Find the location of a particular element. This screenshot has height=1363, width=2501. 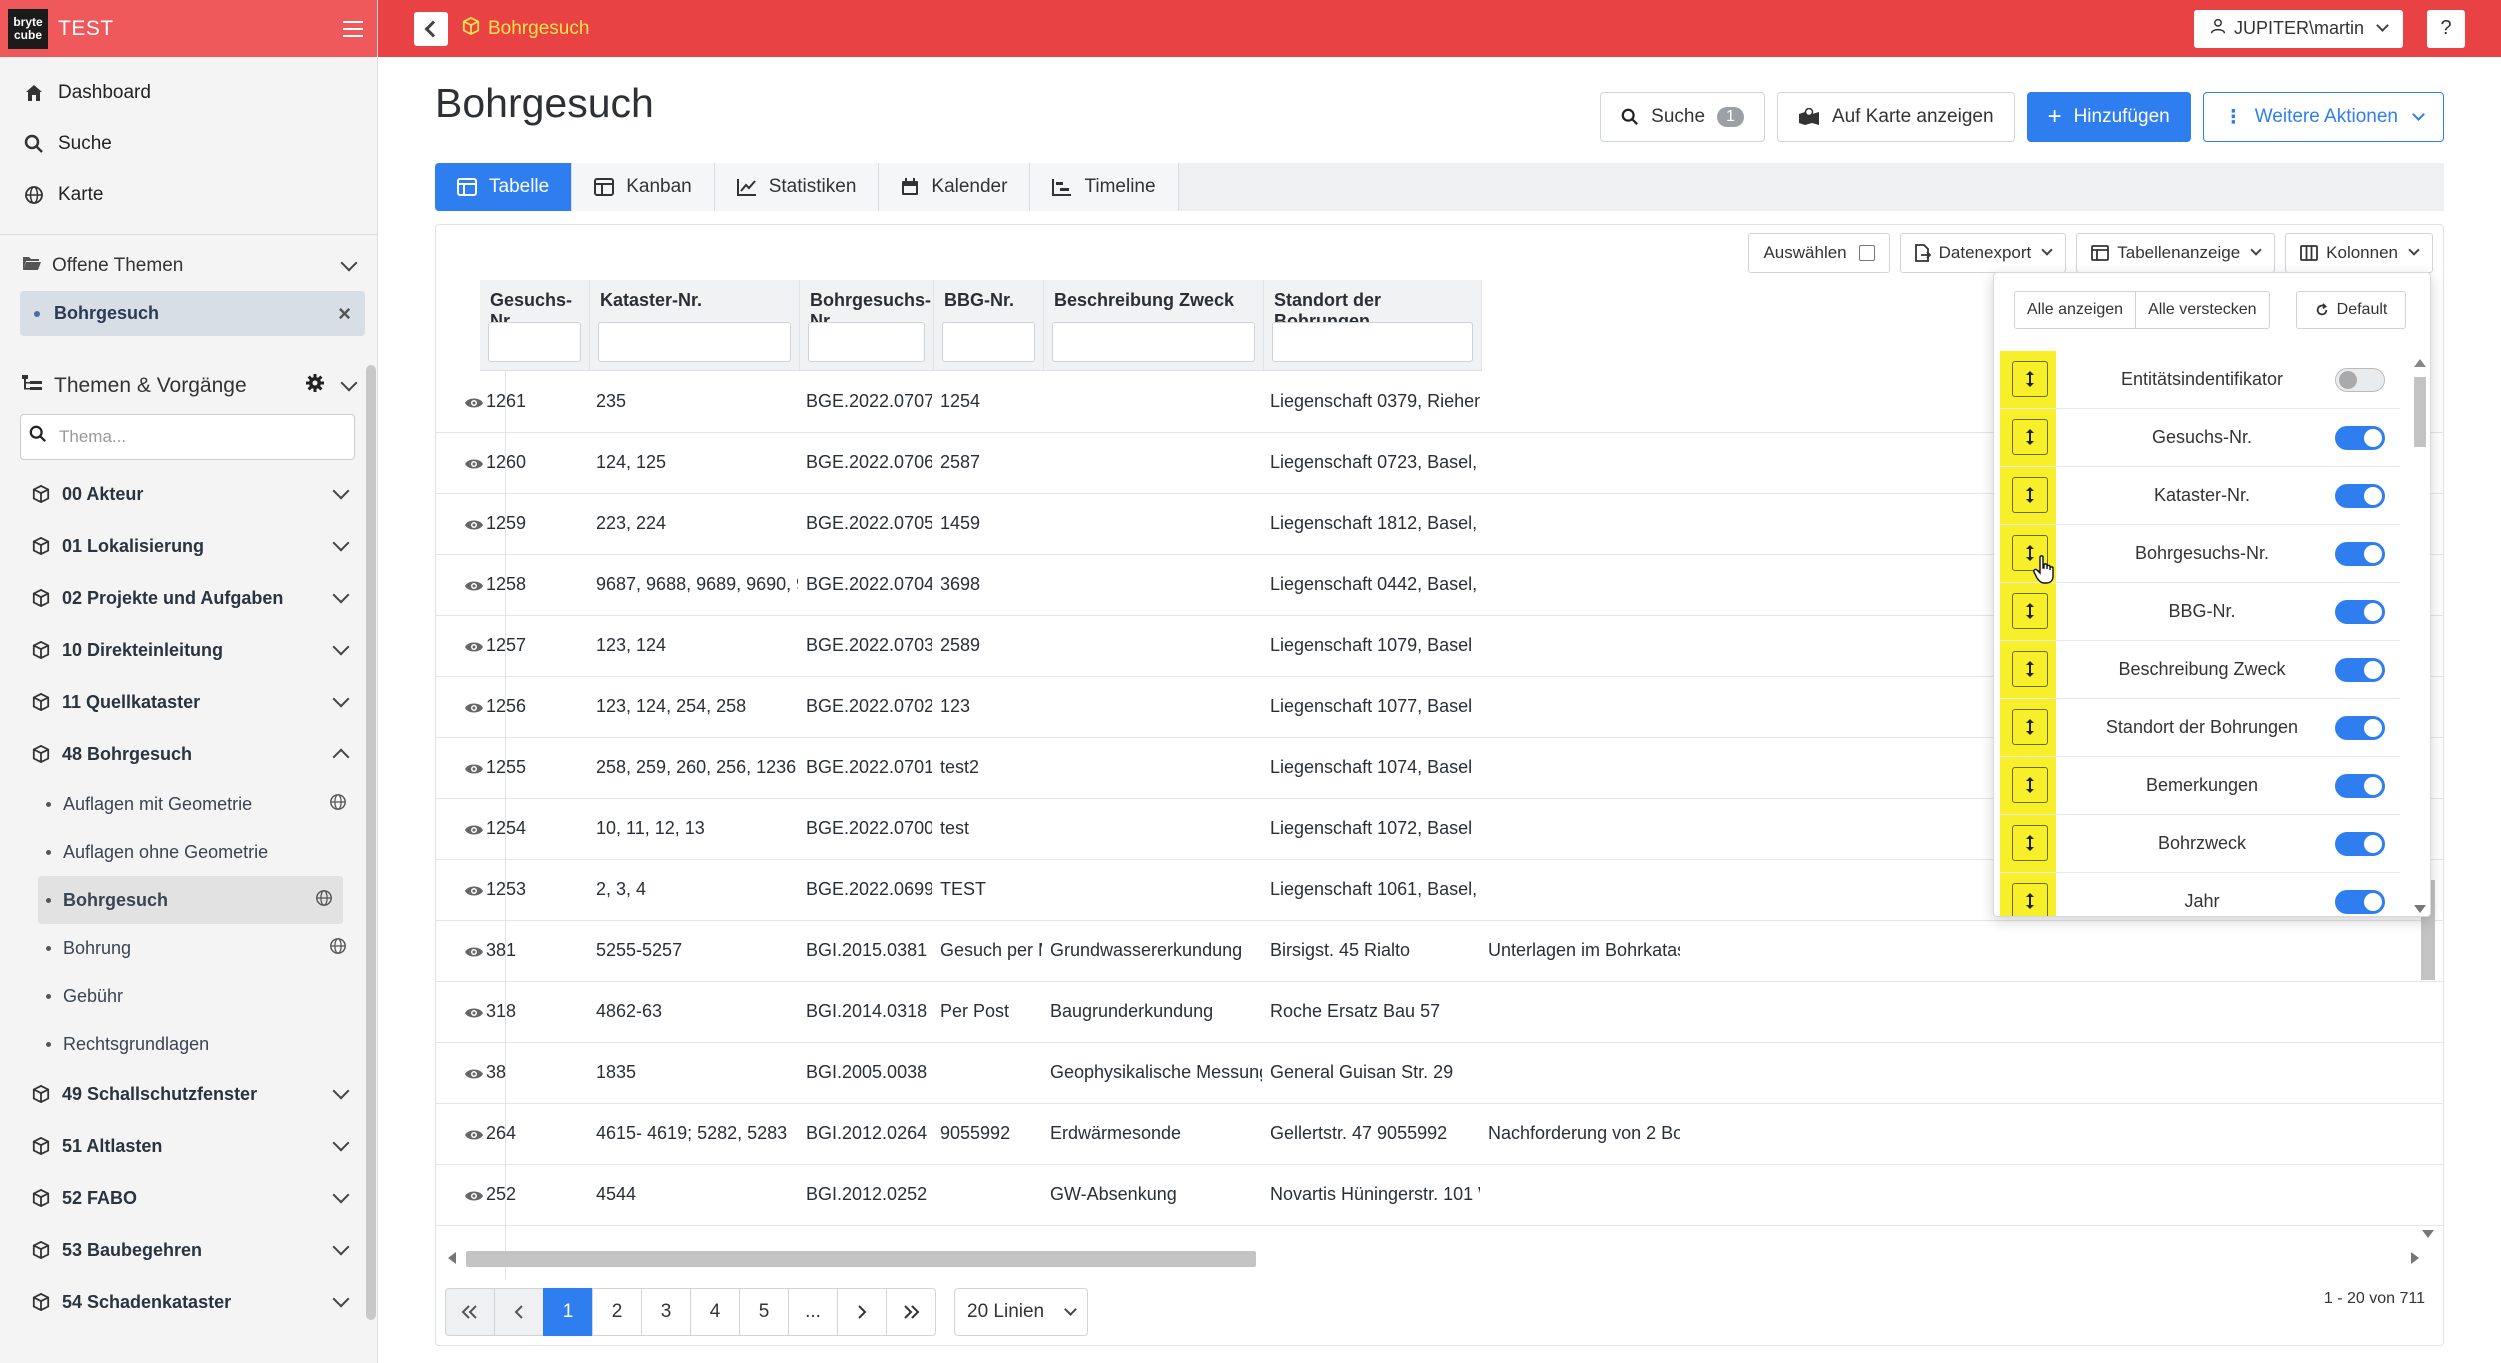

popup-scrollbar is located at coordinates (2419, 635).